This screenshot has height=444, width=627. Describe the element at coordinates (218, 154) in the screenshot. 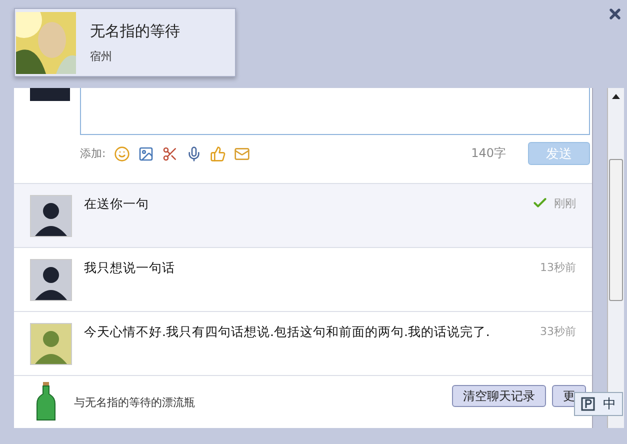

I see `thumbs-up-icon` at that location.